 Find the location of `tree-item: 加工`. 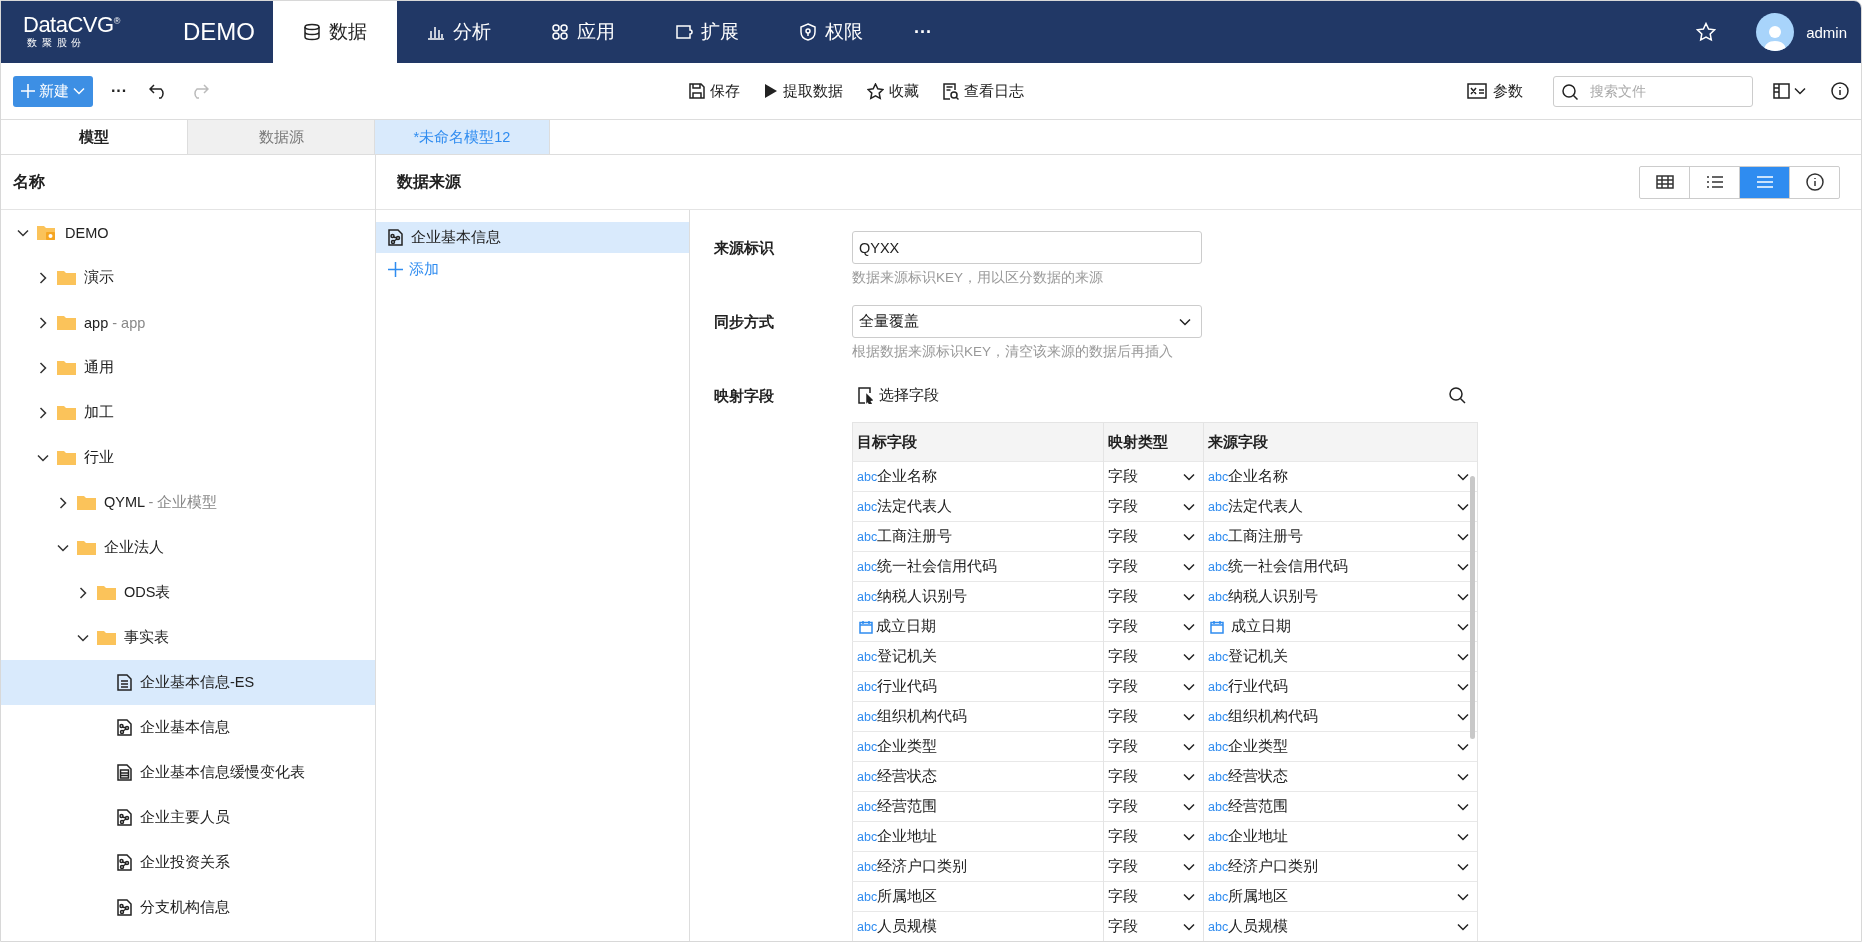

tree-item: 加工 is located at coordinates (188, 412).